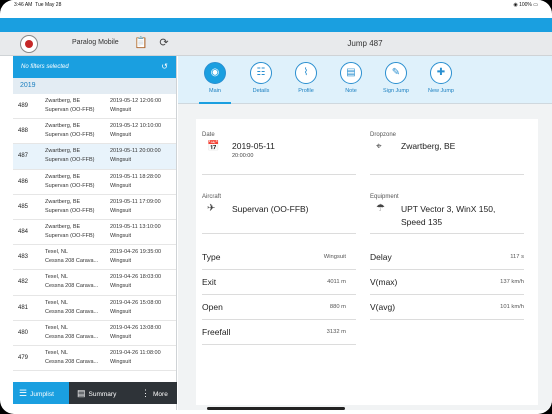 The image size is (552, 414). I want to click on date-label: Date, so click(208, 135).